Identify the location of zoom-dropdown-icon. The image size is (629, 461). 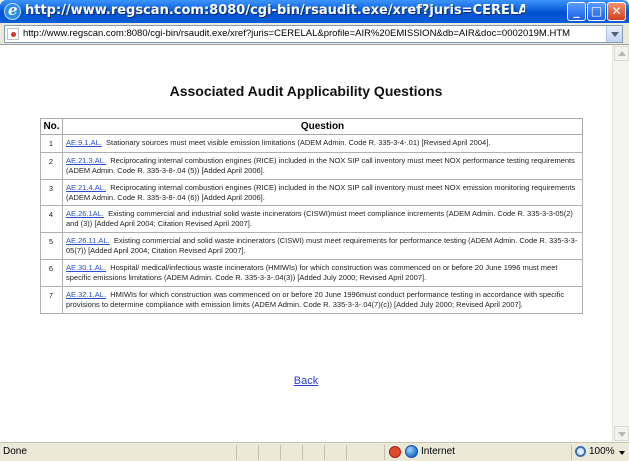
(622, 453).